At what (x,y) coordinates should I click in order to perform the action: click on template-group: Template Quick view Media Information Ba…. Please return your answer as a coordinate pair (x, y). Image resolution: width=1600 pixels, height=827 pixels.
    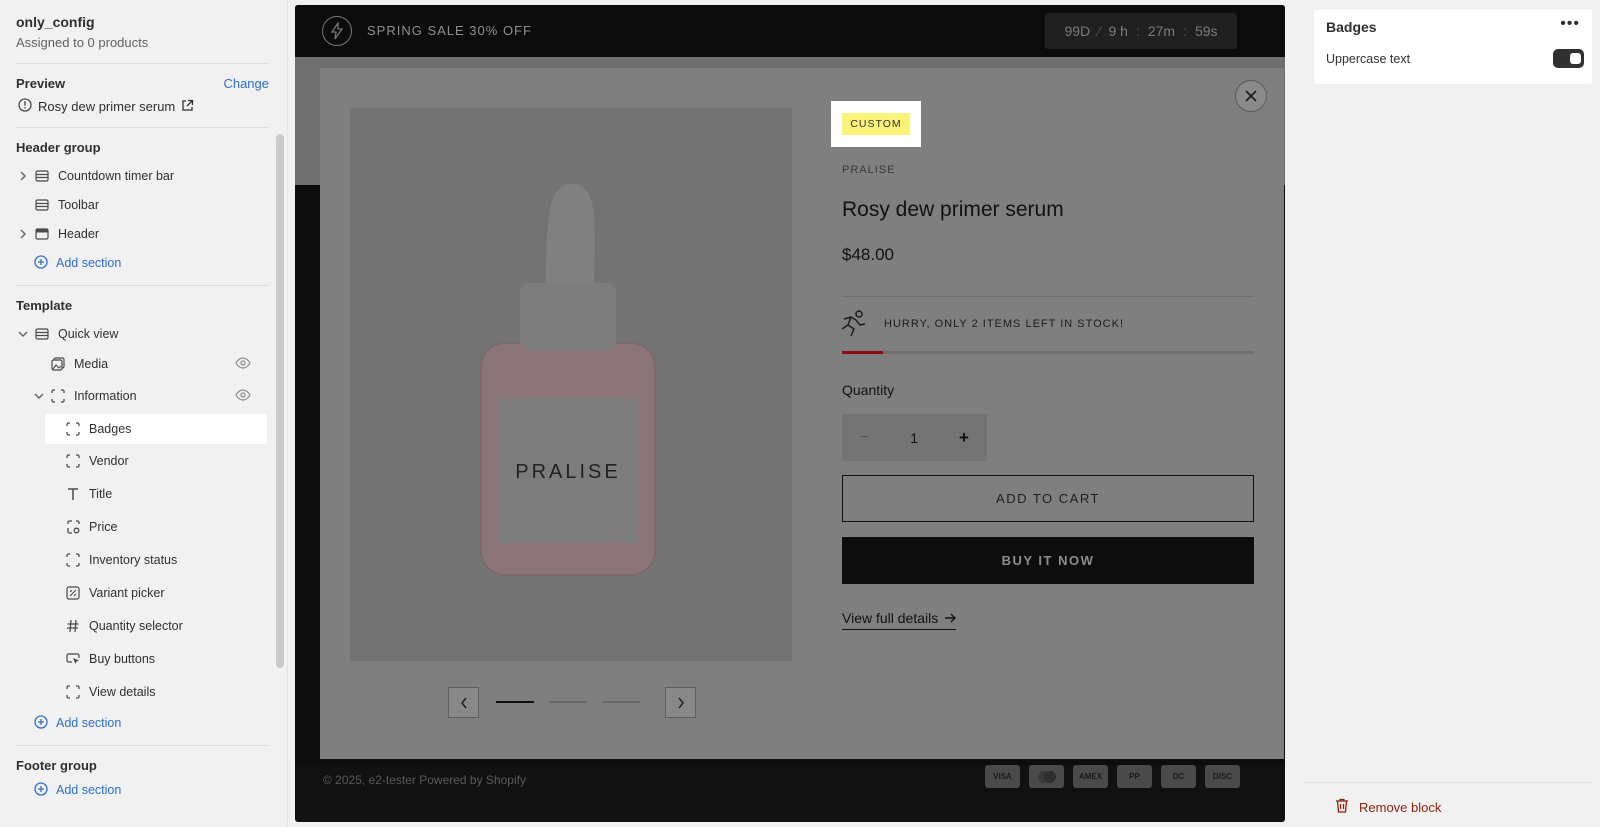
    Looking at the image, I should click on (143, 511).